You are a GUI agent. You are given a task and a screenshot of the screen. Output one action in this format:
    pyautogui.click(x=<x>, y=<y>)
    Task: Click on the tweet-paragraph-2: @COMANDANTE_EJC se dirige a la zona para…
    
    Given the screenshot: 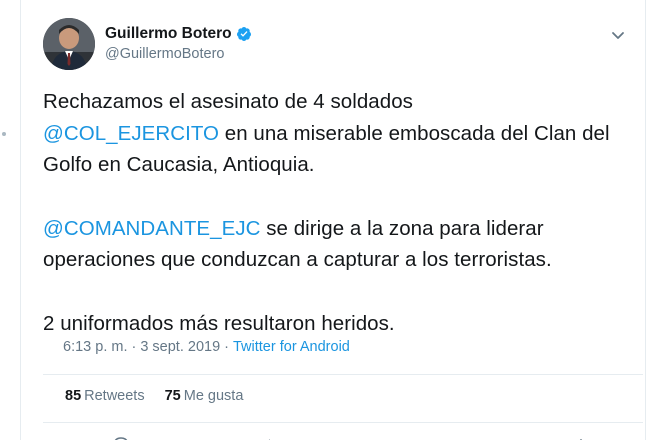 What is the action you would take?
    pyautogui.click(x=343, y=244)
    